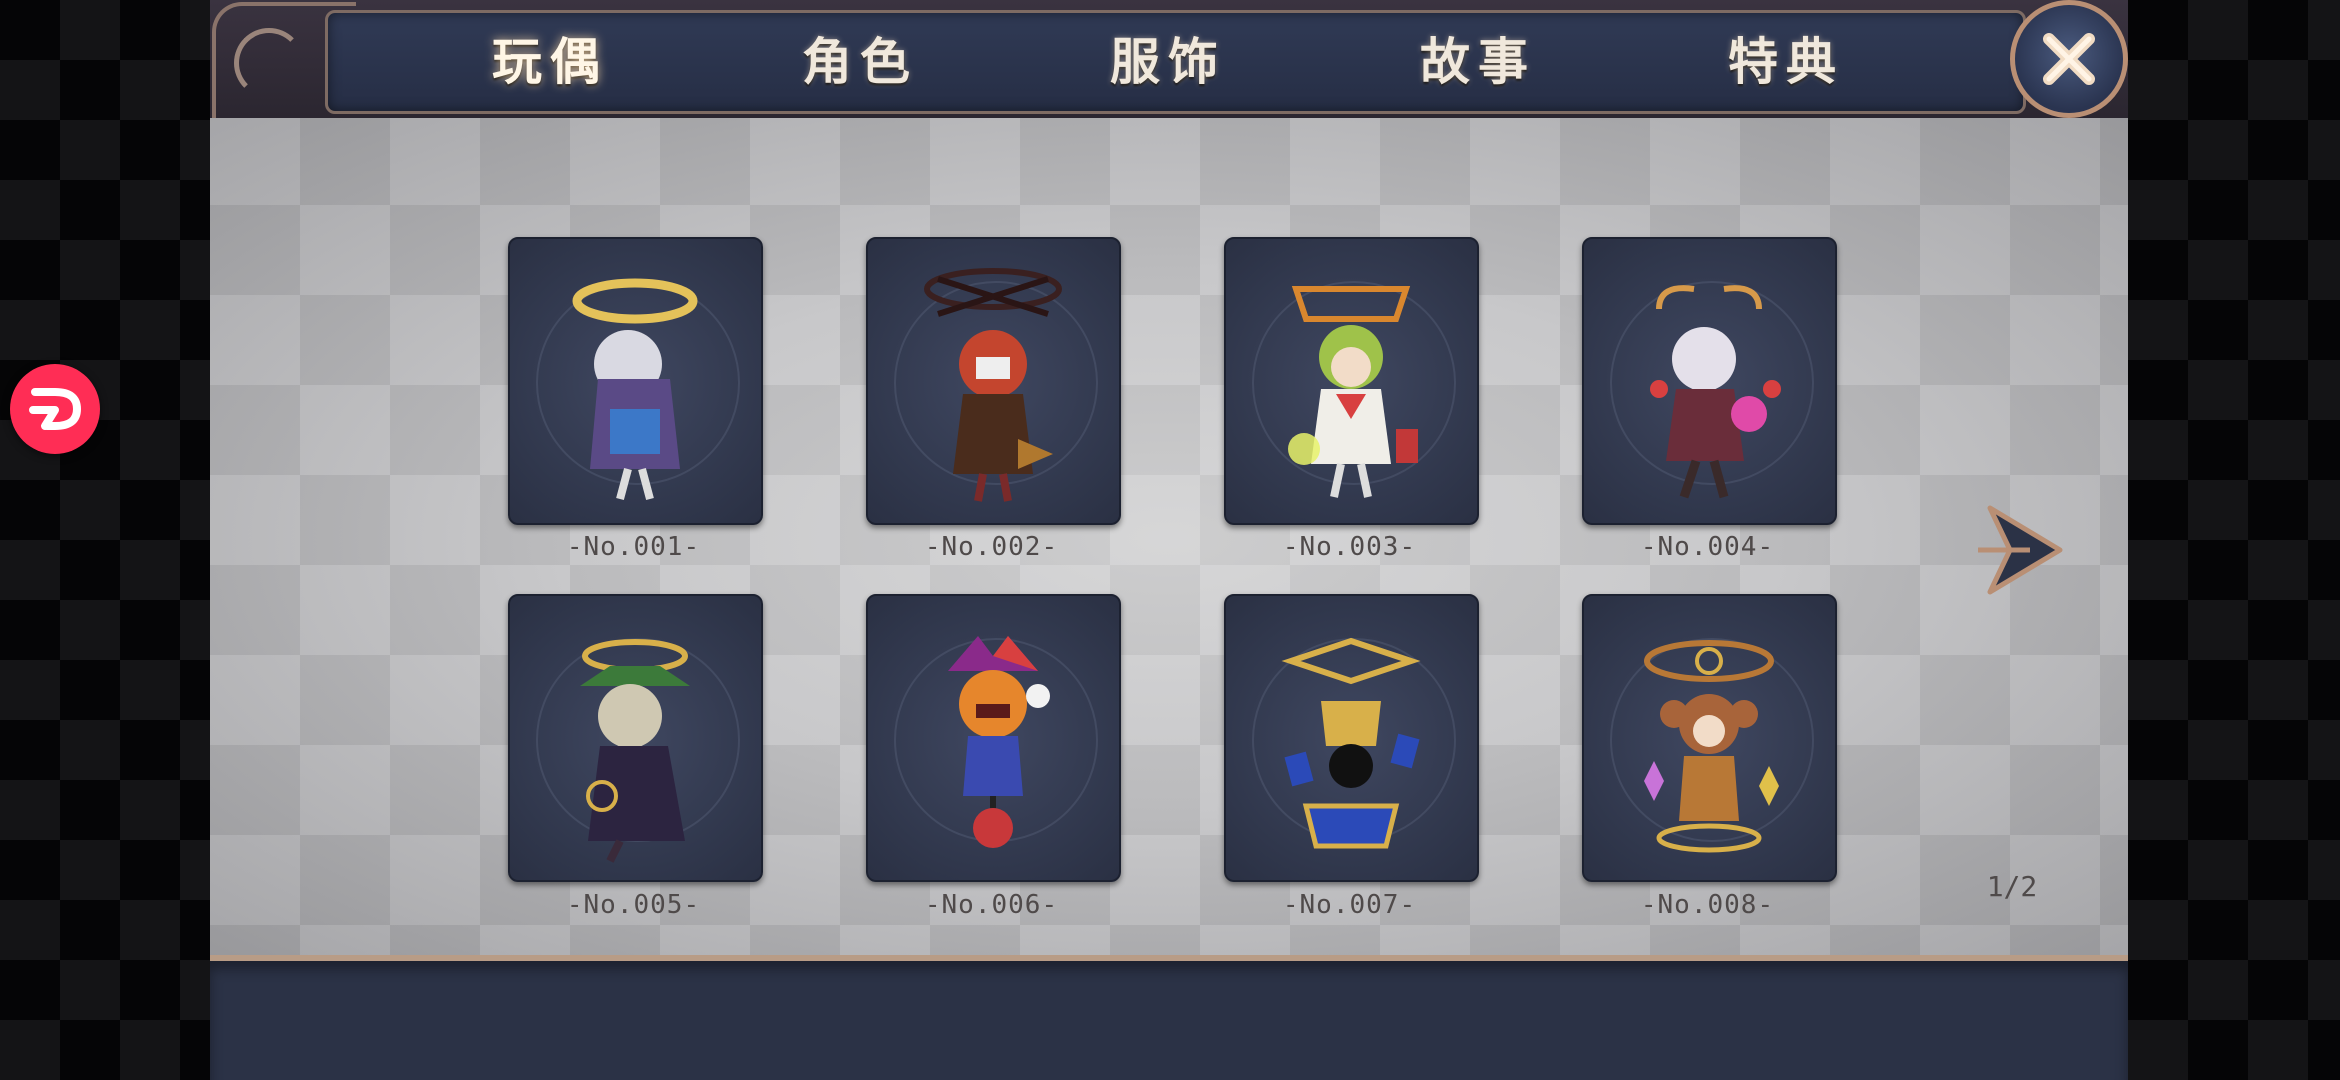  I want to click on floating-app-button, so click(55, 409).